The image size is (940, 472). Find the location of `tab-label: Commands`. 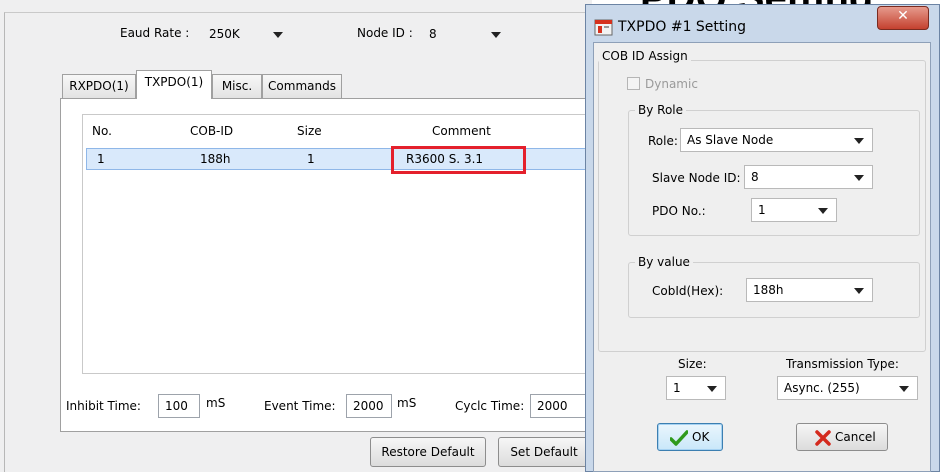

tab-label: Commands is located at coordinates (302, 86).